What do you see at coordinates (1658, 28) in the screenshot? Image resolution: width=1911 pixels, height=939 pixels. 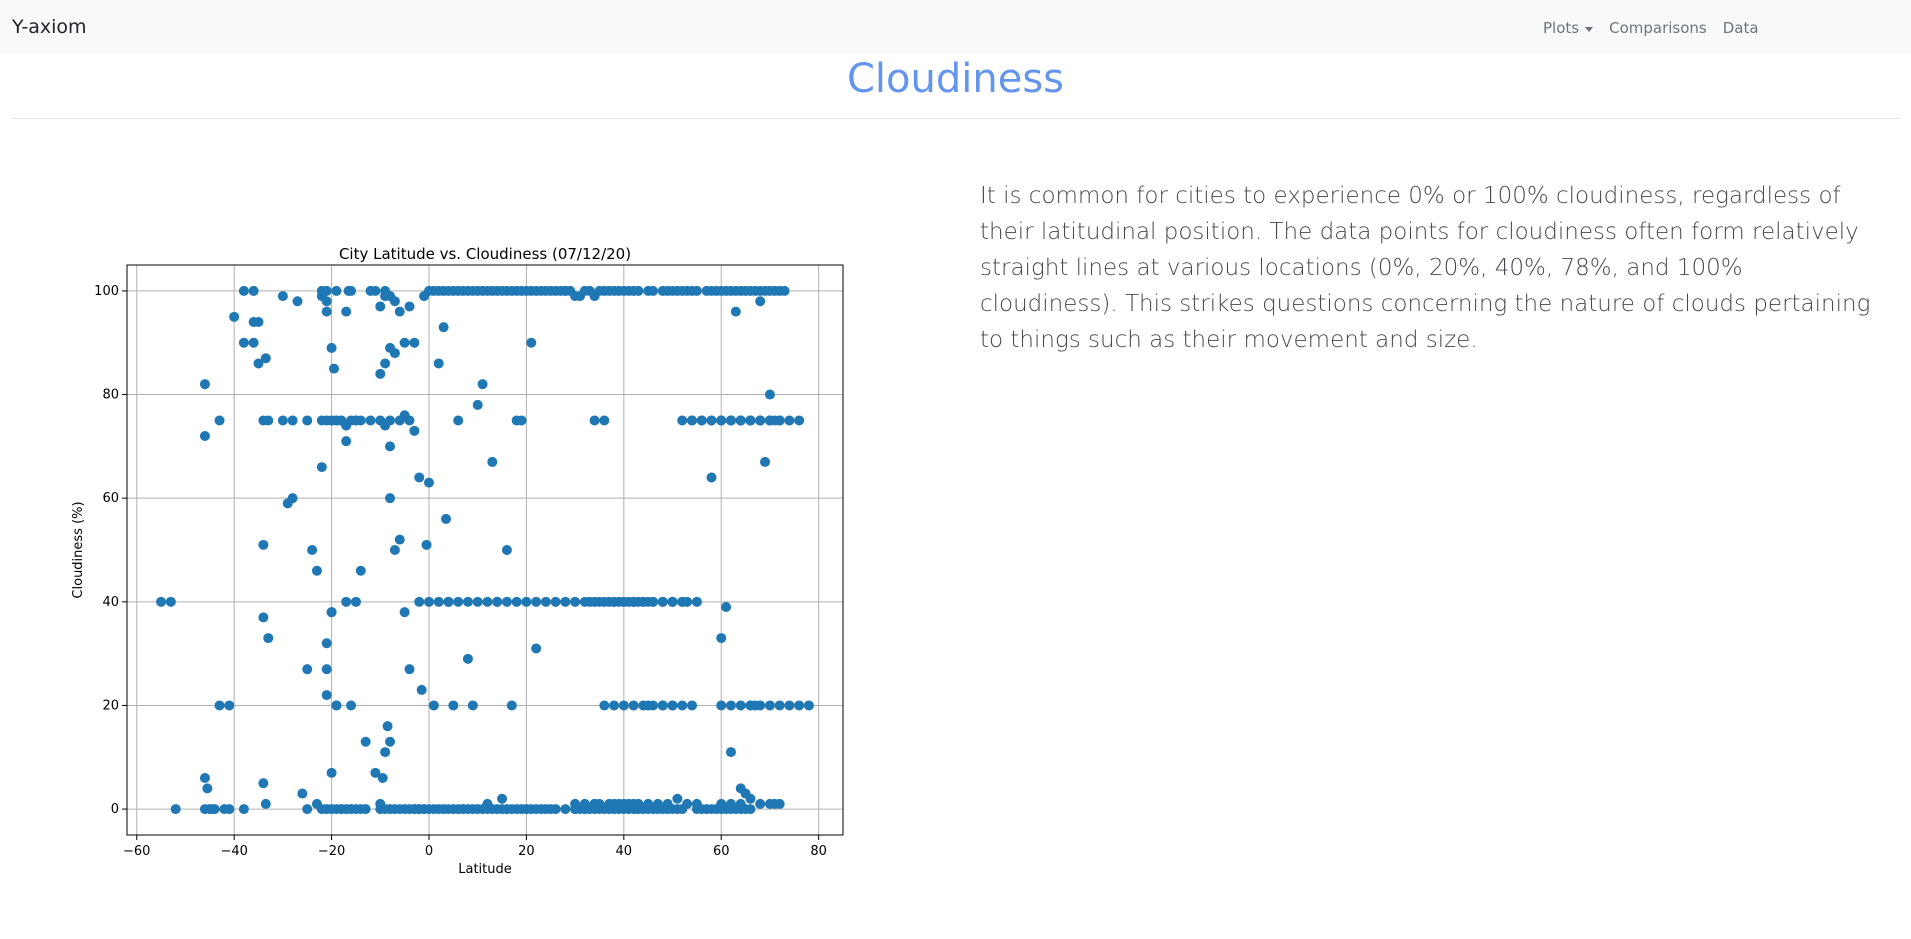 I see `nav-item-comparisons: Comparisons` at bounding box center [1658, 28].